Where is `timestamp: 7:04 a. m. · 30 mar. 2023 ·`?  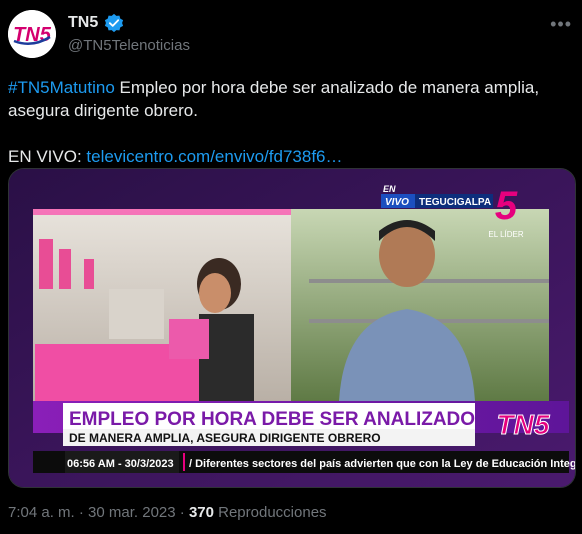
timestamp: 7:04 a. m. · 30 mar. 2023 · is located at coordinates (98, 512).